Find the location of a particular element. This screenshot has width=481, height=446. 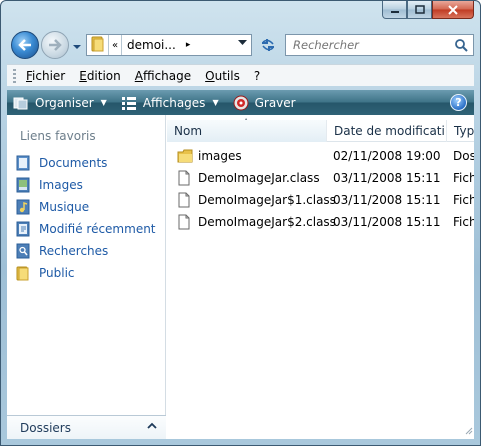

favorite-label: Documents is located at coordinates (73, 163).